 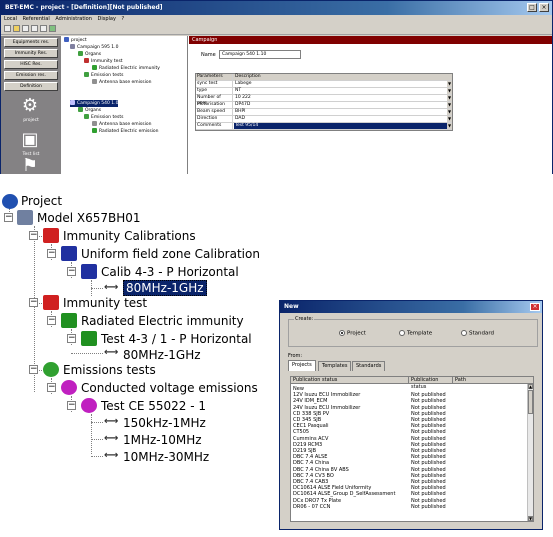 What do you see at coordinates (72, 46) in the screenshot?
I see `folder-icon` at bounding box center [72, 46].